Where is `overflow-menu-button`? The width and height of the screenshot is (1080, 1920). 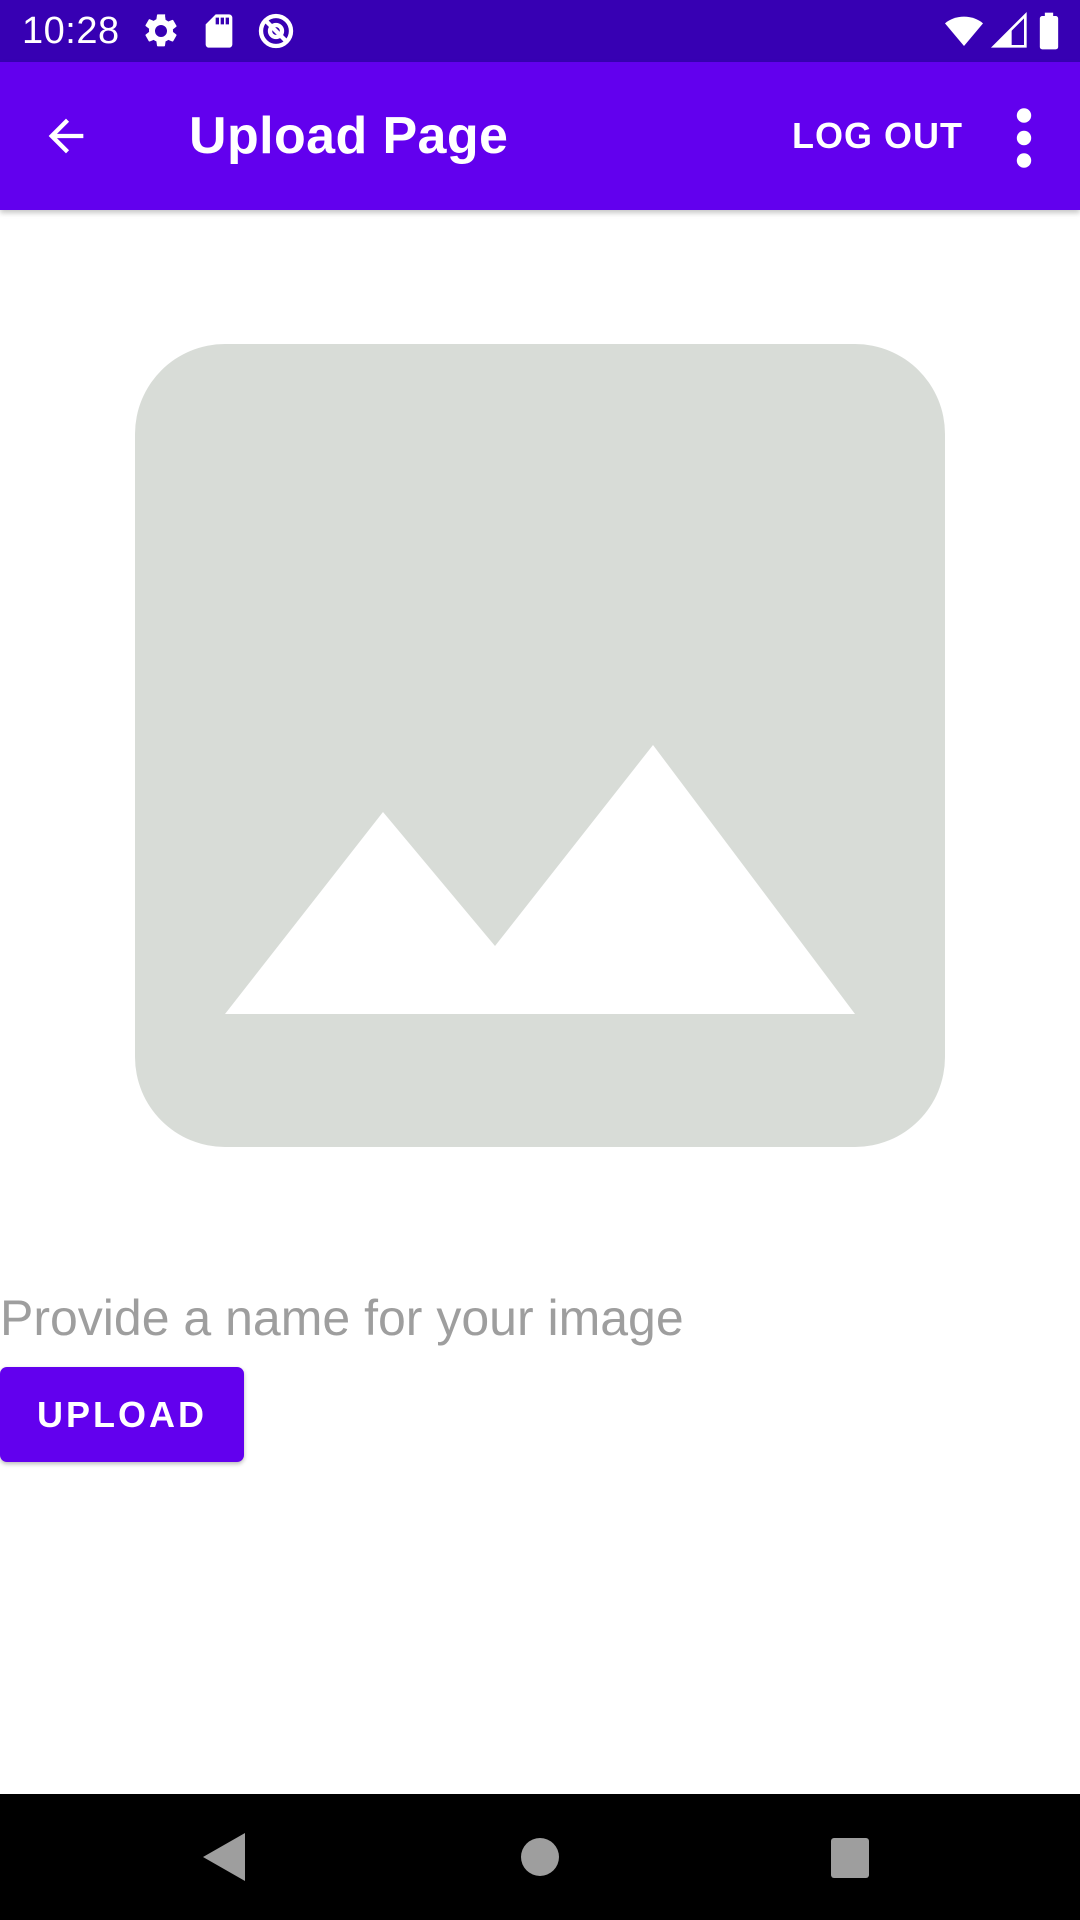
overflow-menu-button is located at coordinates (1024, 138).